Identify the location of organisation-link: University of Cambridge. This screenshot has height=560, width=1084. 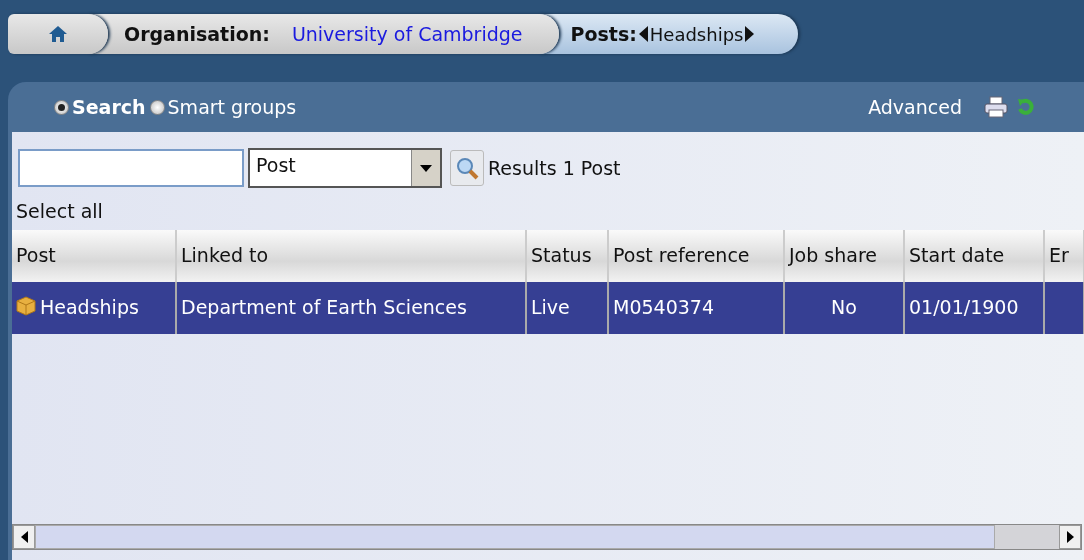
(407, 34).